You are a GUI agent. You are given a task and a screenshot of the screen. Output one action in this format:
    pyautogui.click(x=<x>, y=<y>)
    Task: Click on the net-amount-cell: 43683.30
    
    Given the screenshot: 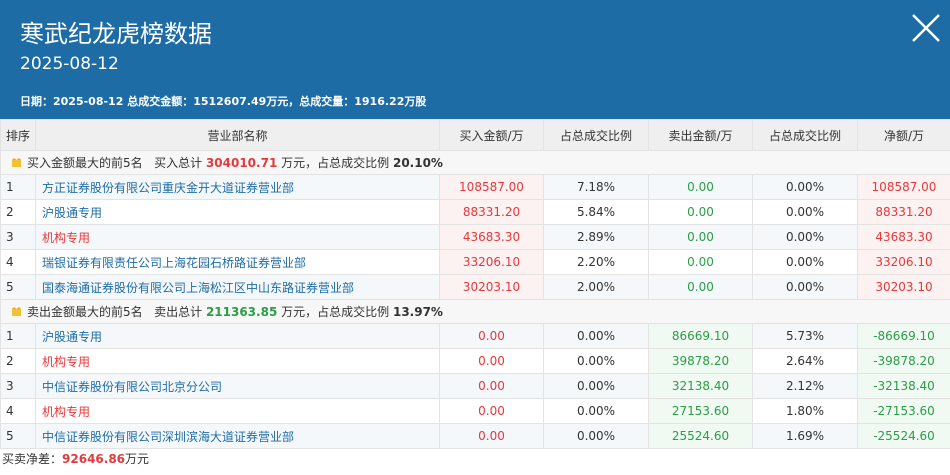 What is the action you would take?
    pyautogui.click(x=903, y=237)
    